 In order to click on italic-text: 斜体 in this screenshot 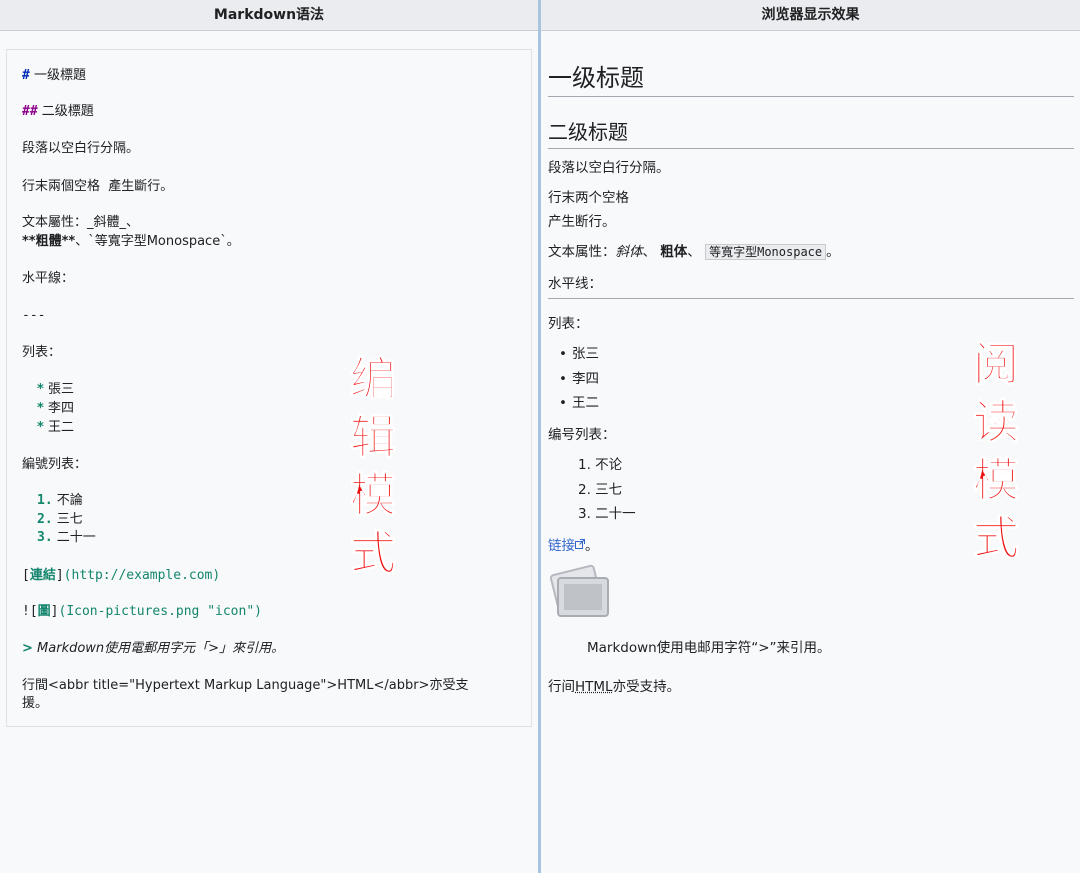, I will do `click(629, 252)`.